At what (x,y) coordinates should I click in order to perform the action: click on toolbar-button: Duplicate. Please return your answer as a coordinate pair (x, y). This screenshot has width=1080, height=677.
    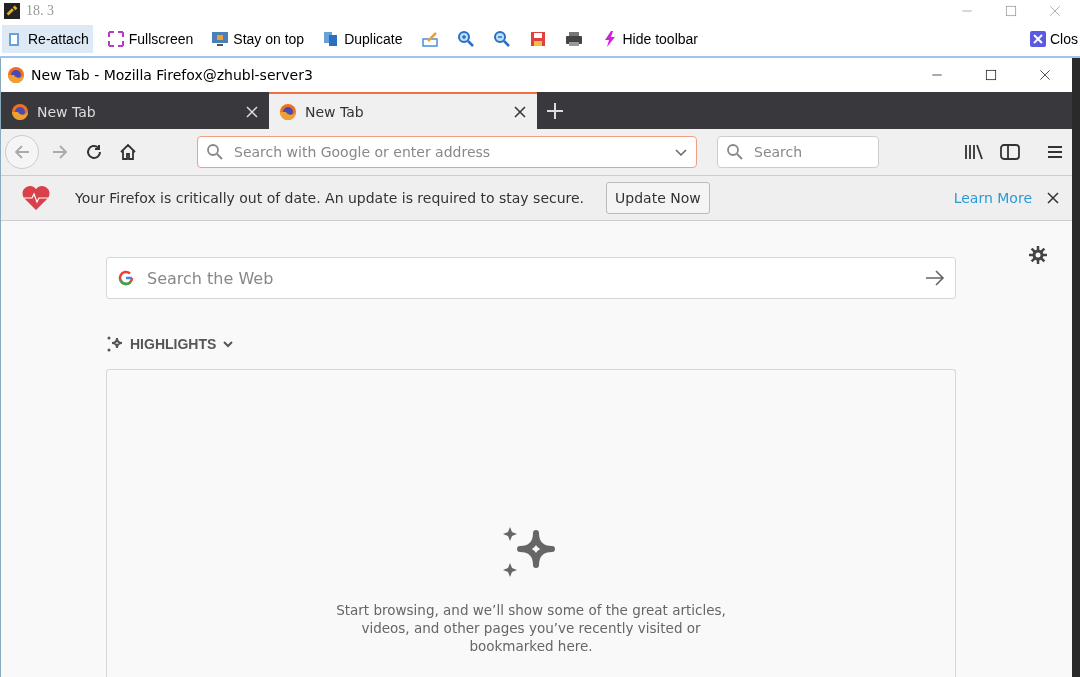
    Looking at the image, I should click on (362, 39).